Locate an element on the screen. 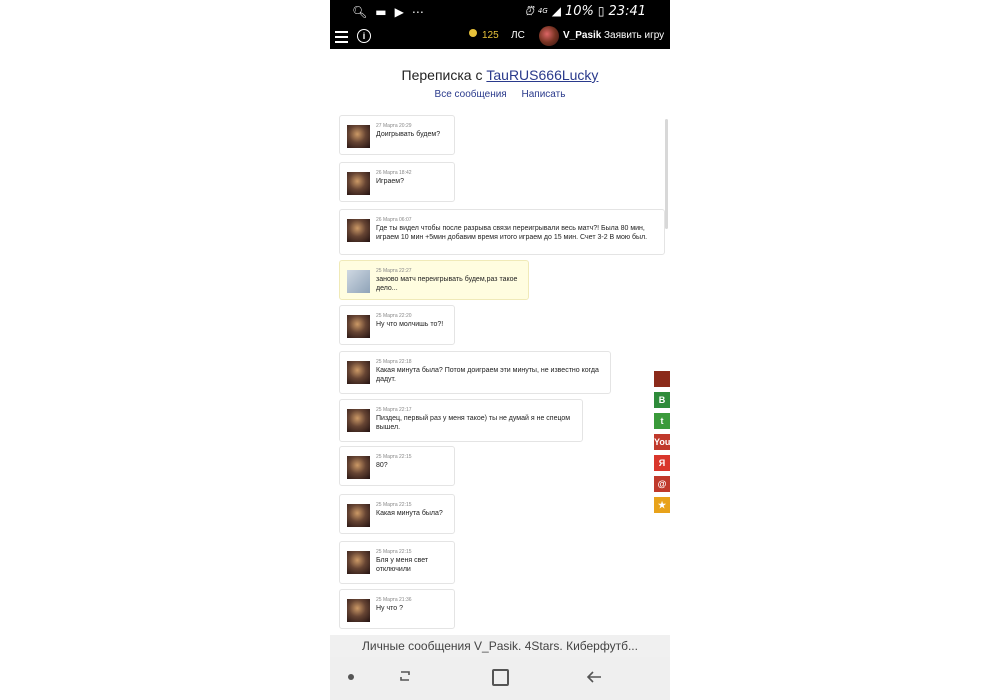  message-item: 25 Марта 22:15 Какая минута была? is located at coordinates (397, 514).